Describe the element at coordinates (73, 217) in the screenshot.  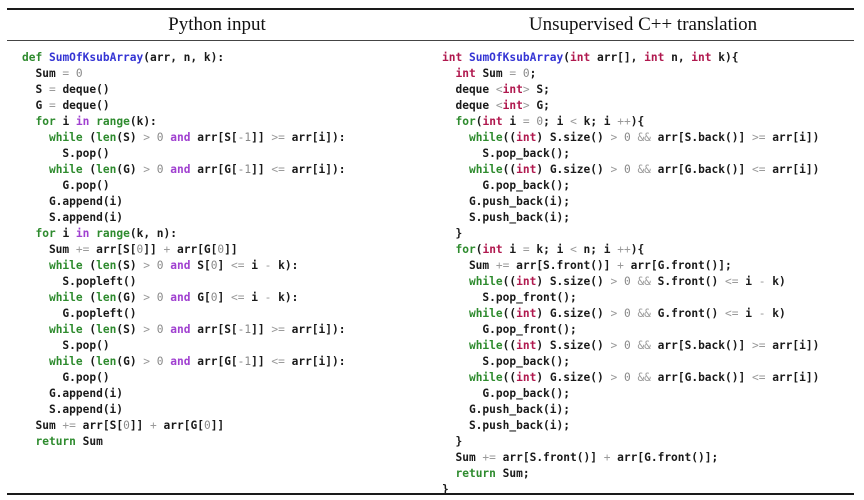
I see `code-token: S.append(i)` at that location.